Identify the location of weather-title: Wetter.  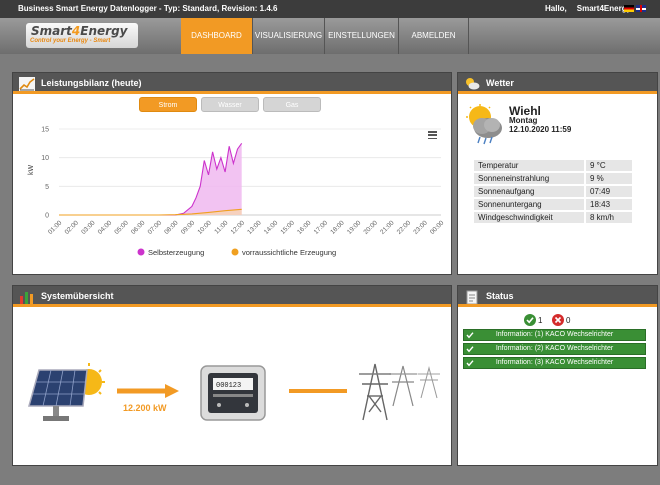
(500, 83).